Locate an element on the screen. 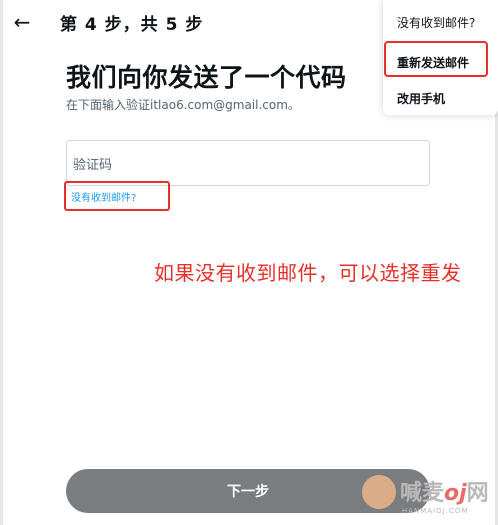  watermark-url: HANMAIOJ.COM is located at coordinates (435, 511).